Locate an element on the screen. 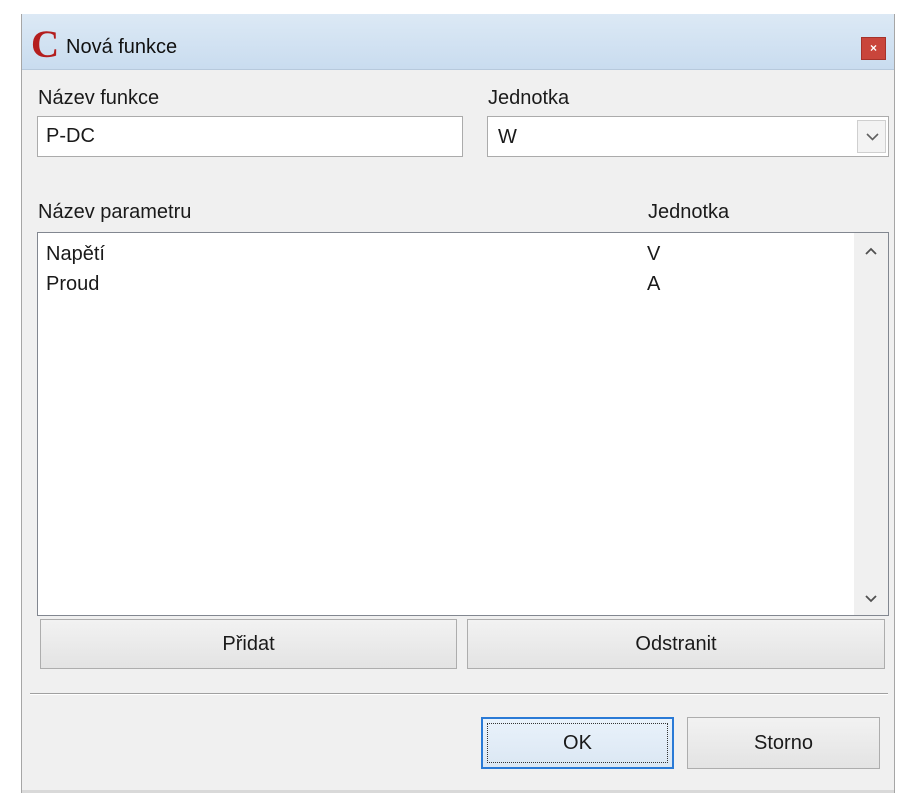 The height and width of the screenshot is (793, 904). remove-parameter-button: Odstranit is located at coordinates (676, 644).